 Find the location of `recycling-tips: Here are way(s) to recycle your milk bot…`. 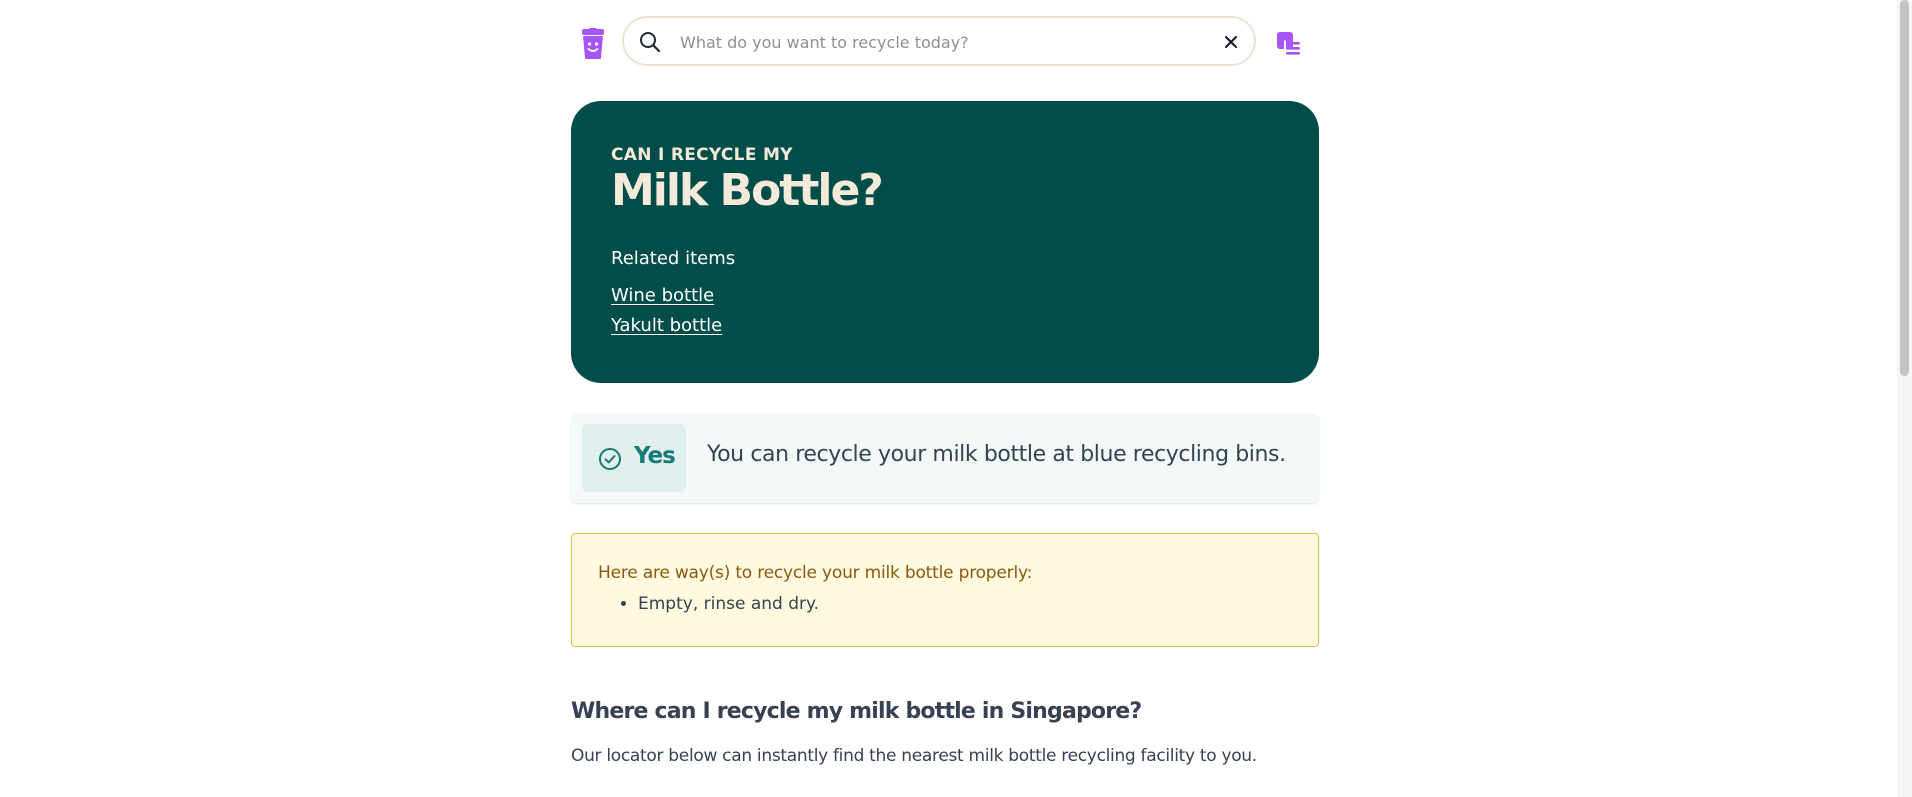

recycling-tips: Here are way(s) to recycle your milk bot… is located at coordinates (945, 590).